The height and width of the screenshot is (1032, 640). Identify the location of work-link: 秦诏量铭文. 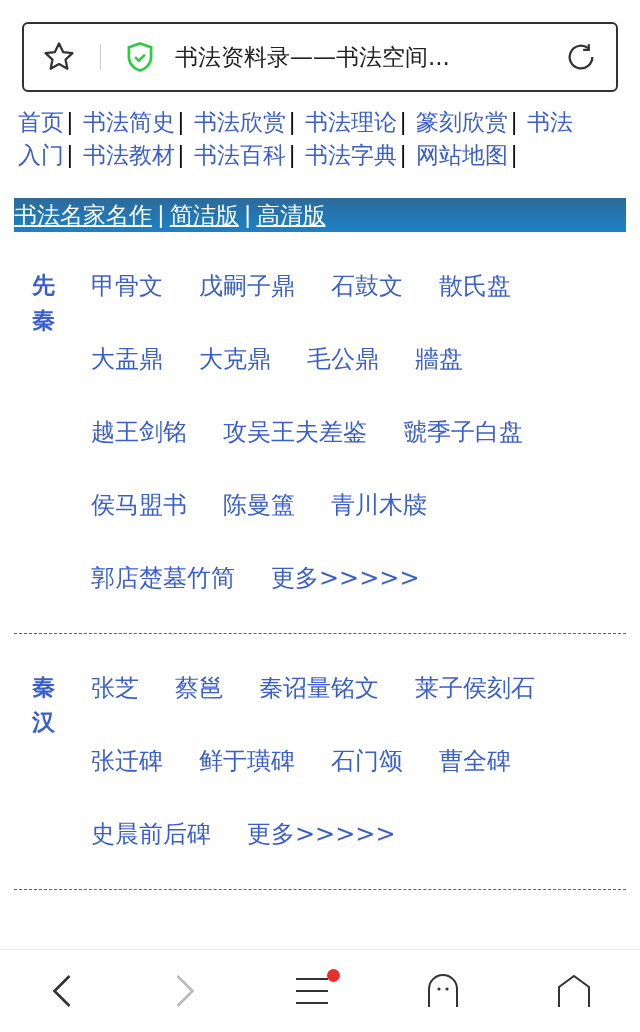
(319, 688).